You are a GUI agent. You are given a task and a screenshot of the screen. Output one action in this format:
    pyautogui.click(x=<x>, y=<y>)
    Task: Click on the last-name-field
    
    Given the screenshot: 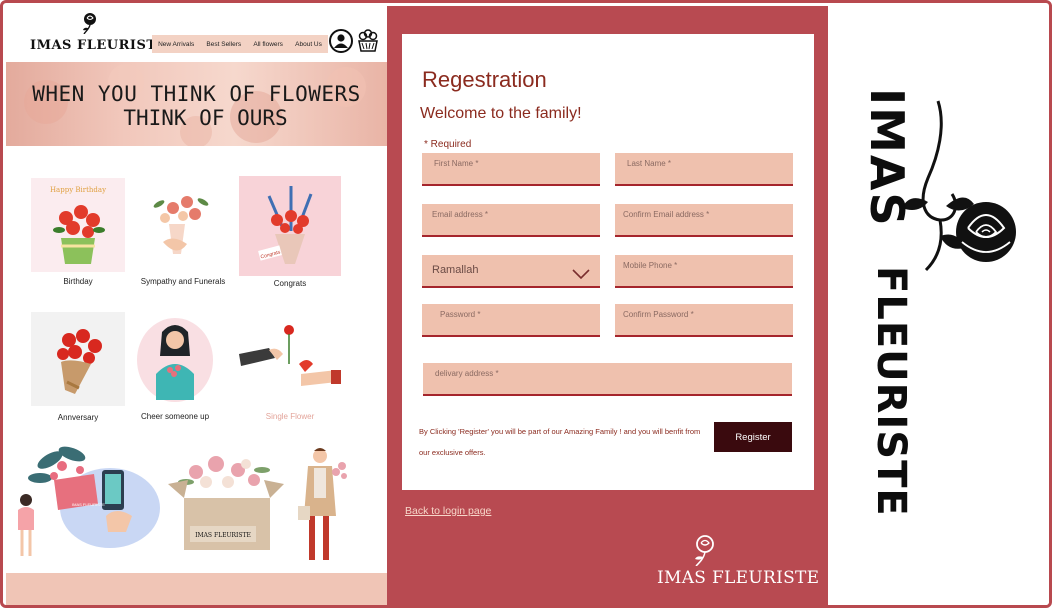 What is the action you would take?
    pyautogui.click(x=704, y=169)
    